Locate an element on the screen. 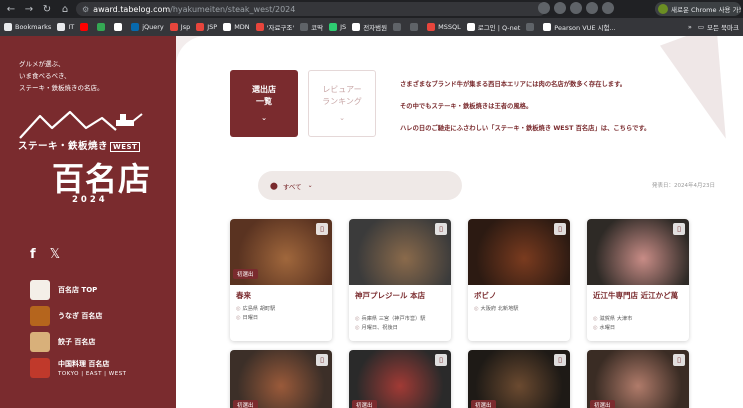 The image size is (743, 408). bookmark-item: Jsp is located at coordinates (179, 27).